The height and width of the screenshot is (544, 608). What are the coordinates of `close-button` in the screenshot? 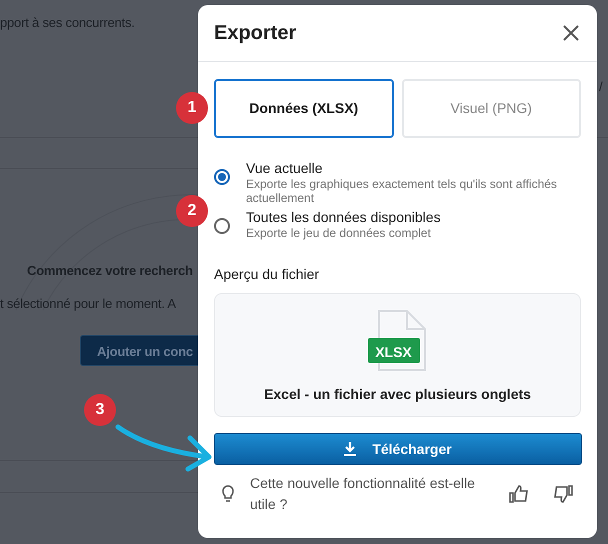 It's located at (571, 33).